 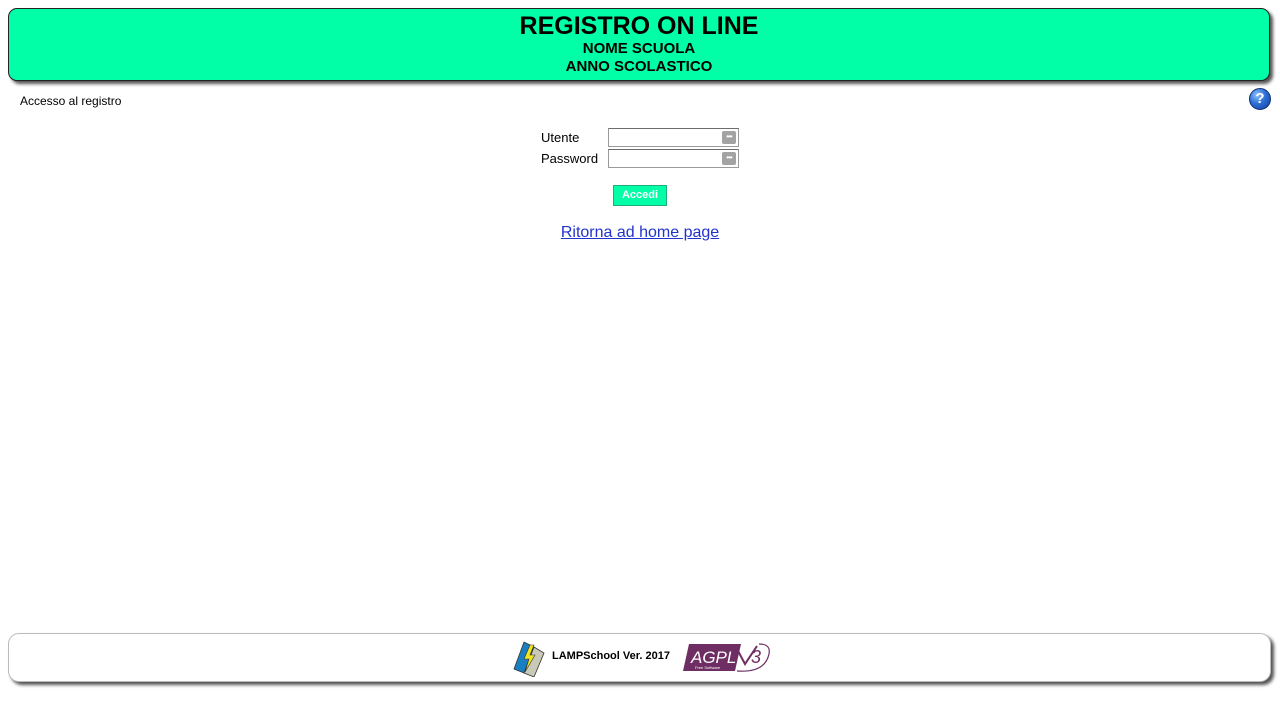 What do you see at coordinates (71, 101) in the screenshot?
I see `breadcrumb: Accesso al registro` at bounding box center [71, 101].